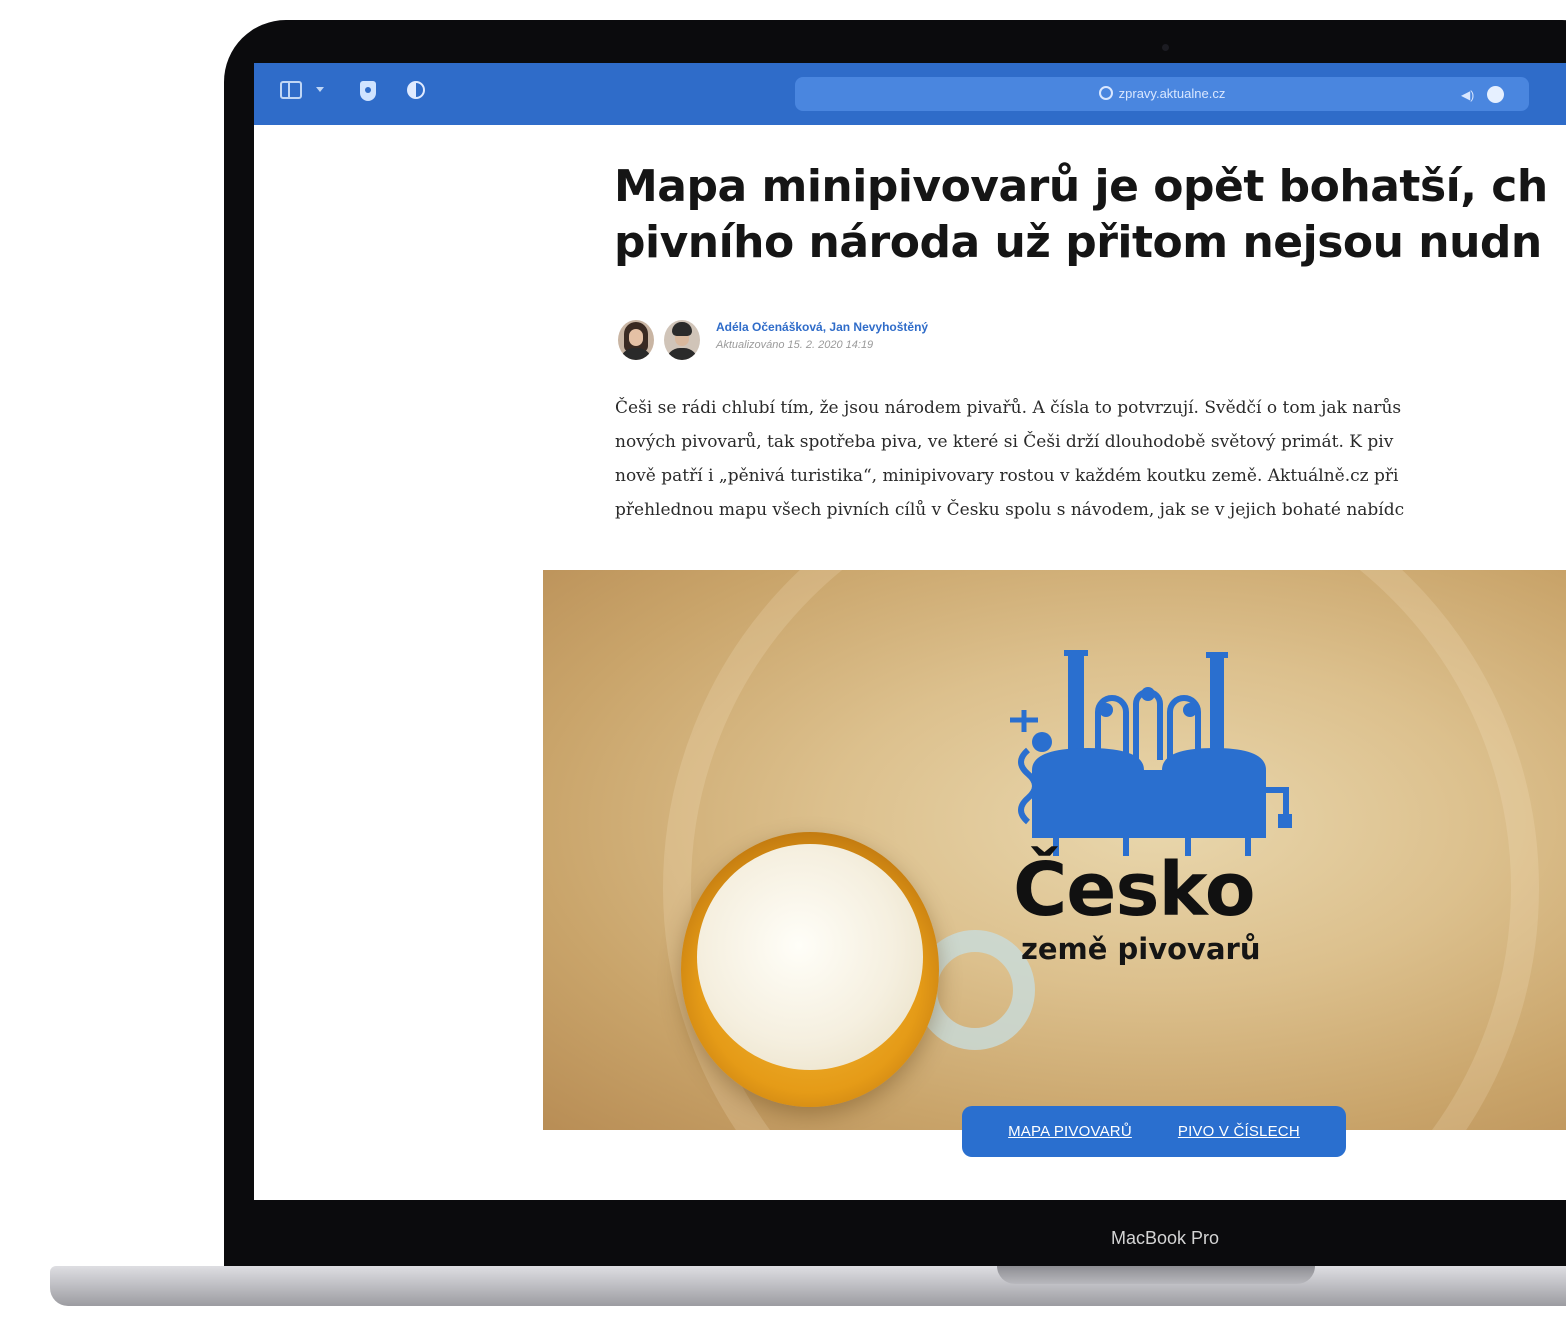  Describe the element at coordinates (1081, 186) in the screenshot. I see `headline-line-1: Mapa minipivovarů je opět bohatší, ch` at that location.